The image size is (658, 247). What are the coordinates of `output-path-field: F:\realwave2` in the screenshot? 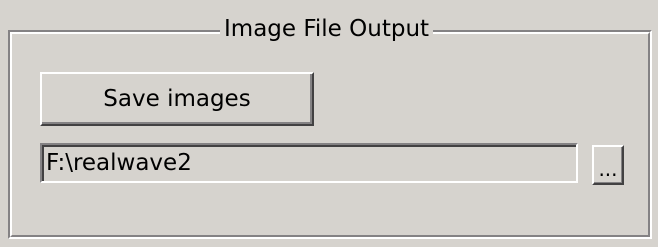 It's located at (309, 163).